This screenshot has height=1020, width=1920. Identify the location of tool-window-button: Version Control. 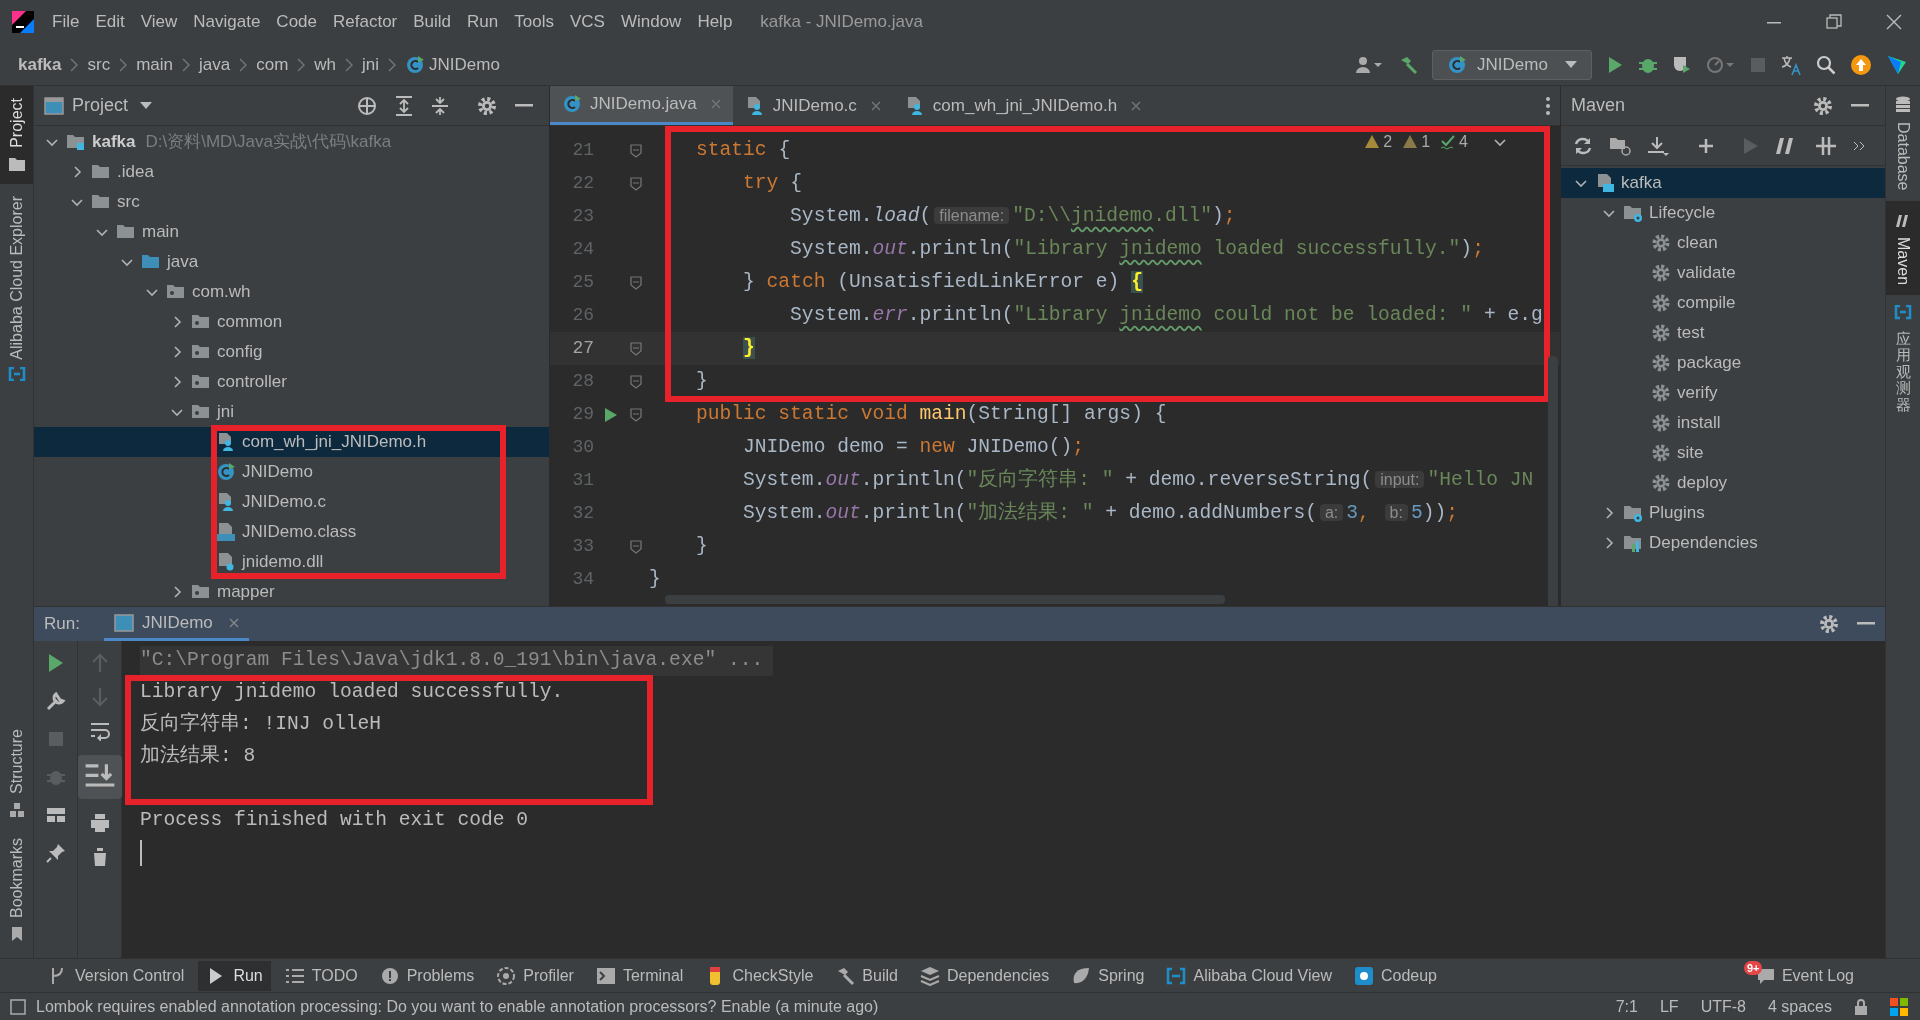
(116, 975).